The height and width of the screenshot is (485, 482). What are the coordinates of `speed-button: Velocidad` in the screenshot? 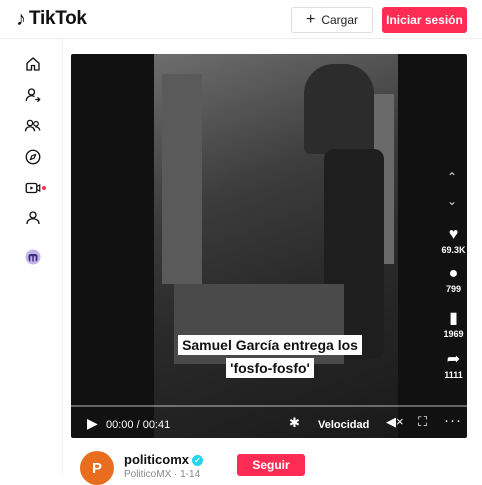 It's located at (343, 425).